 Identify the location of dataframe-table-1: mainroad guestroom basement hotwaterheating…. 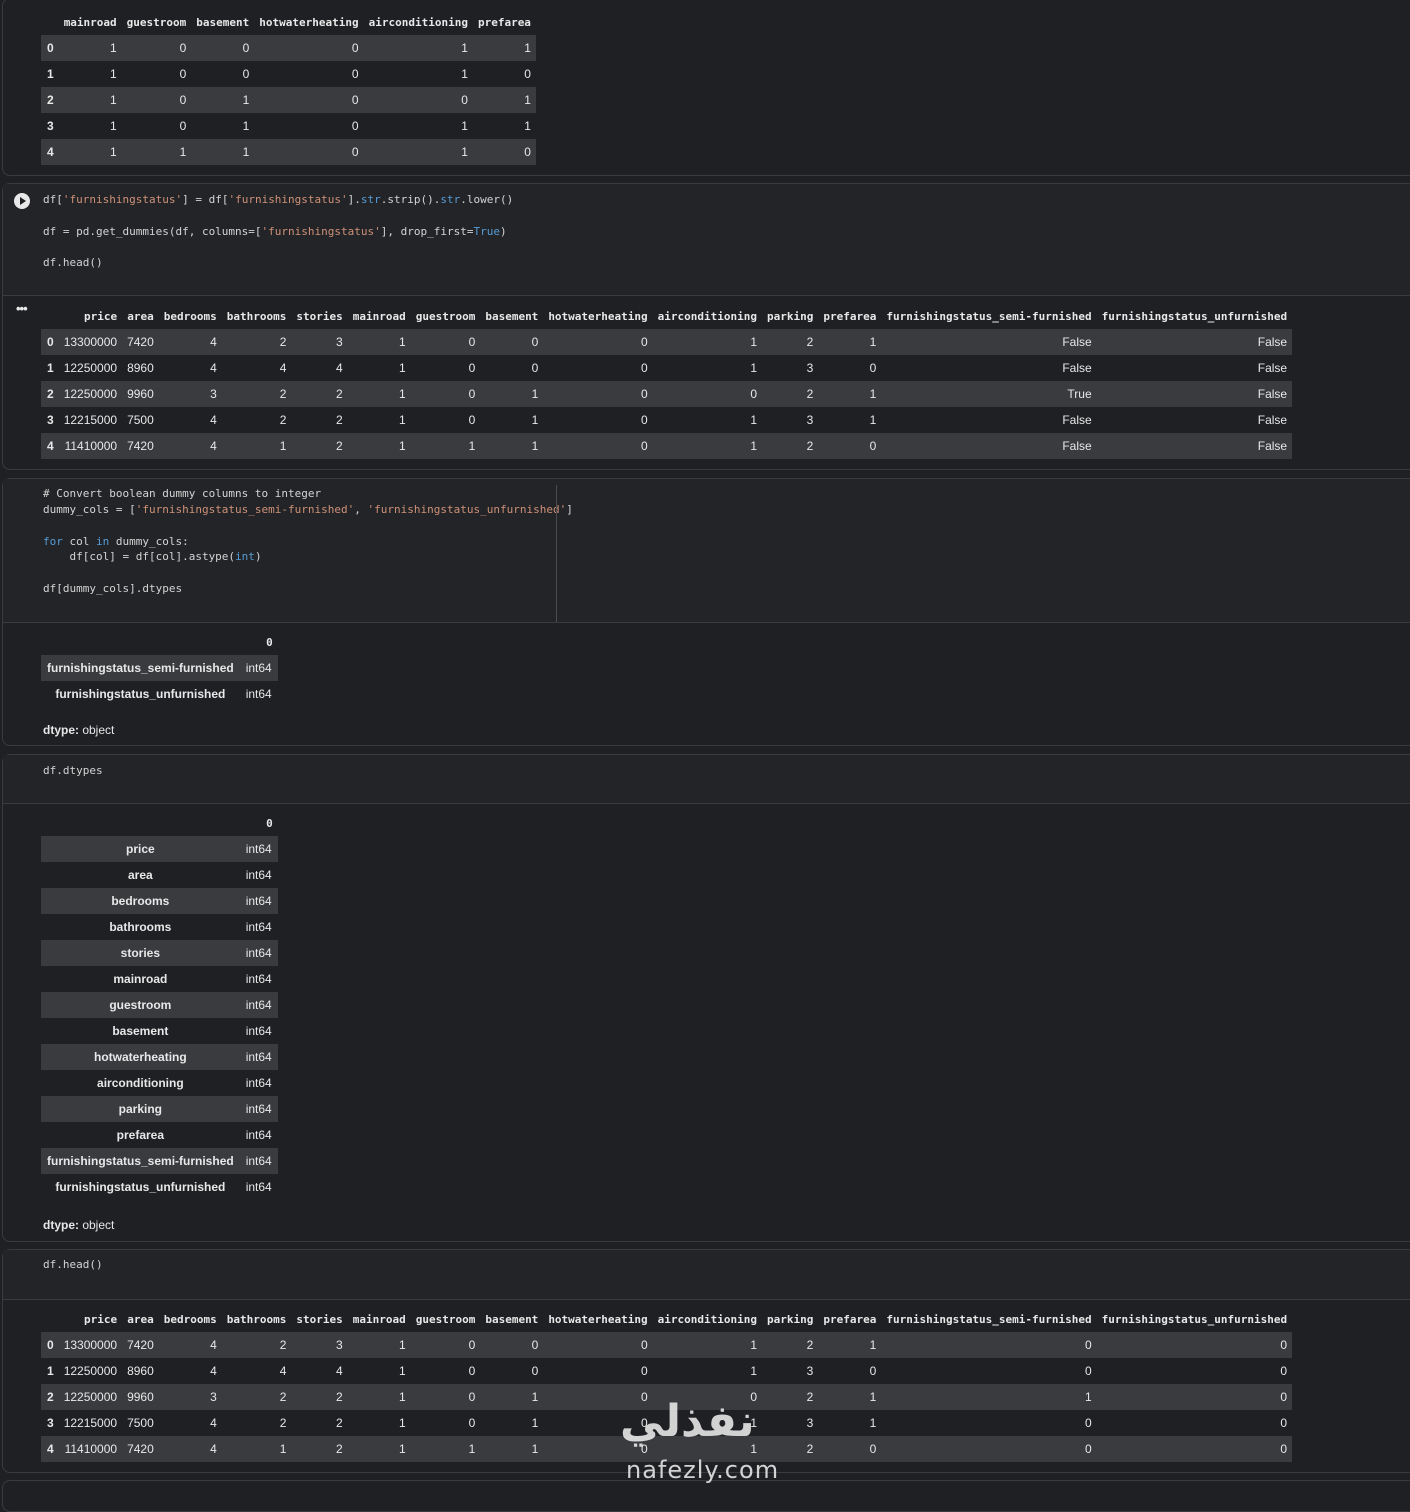
(288, 87).